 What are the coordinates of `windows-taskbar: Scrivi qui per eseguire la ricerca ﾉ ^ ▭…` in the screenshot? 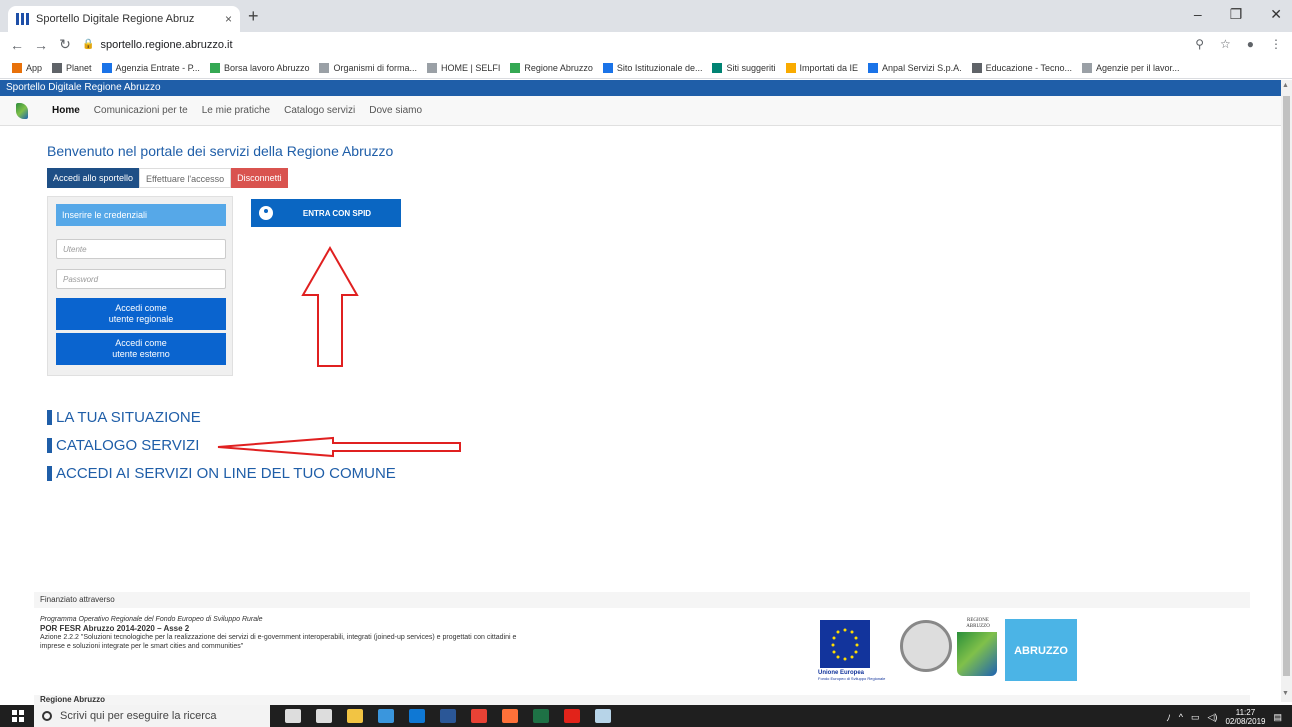 It's located at (646, 716).